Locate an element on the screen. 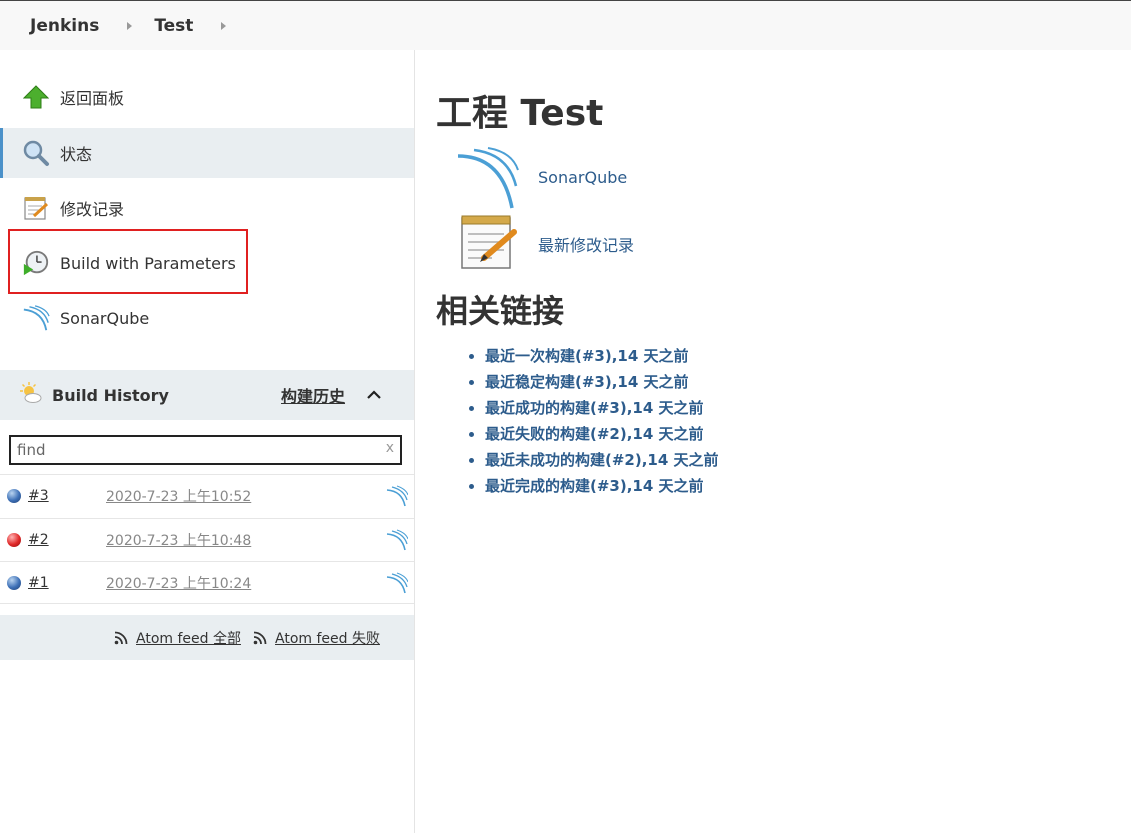 Image resolution: width=1131 pixels, height=833 pixels. build-number-link: #2 is located at coordinates (38, 540).